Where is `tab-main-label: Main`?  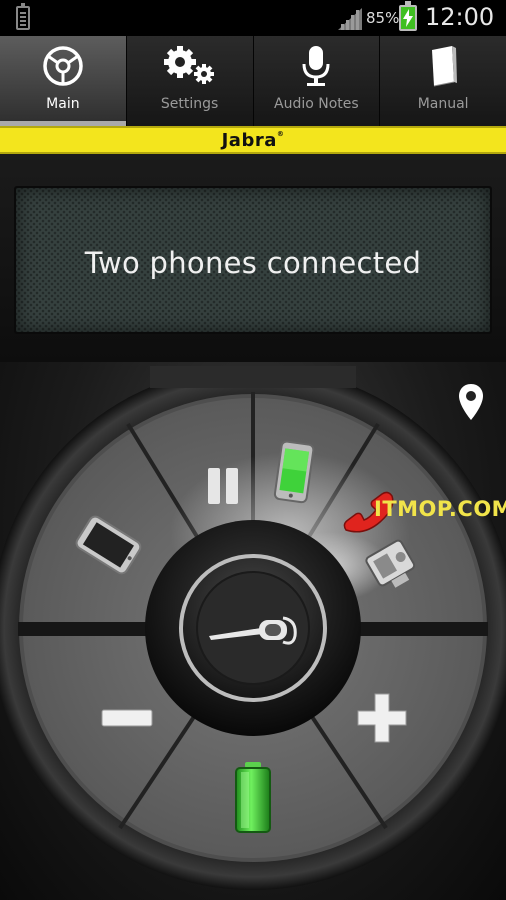 tab-main-label: Main is located at coordinates (63, 104).